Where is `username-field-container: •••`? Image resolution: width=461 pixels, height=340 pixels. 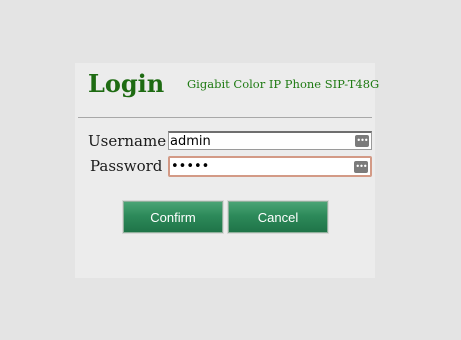 username-field-container: ••• is located at coordinates (270, 140).